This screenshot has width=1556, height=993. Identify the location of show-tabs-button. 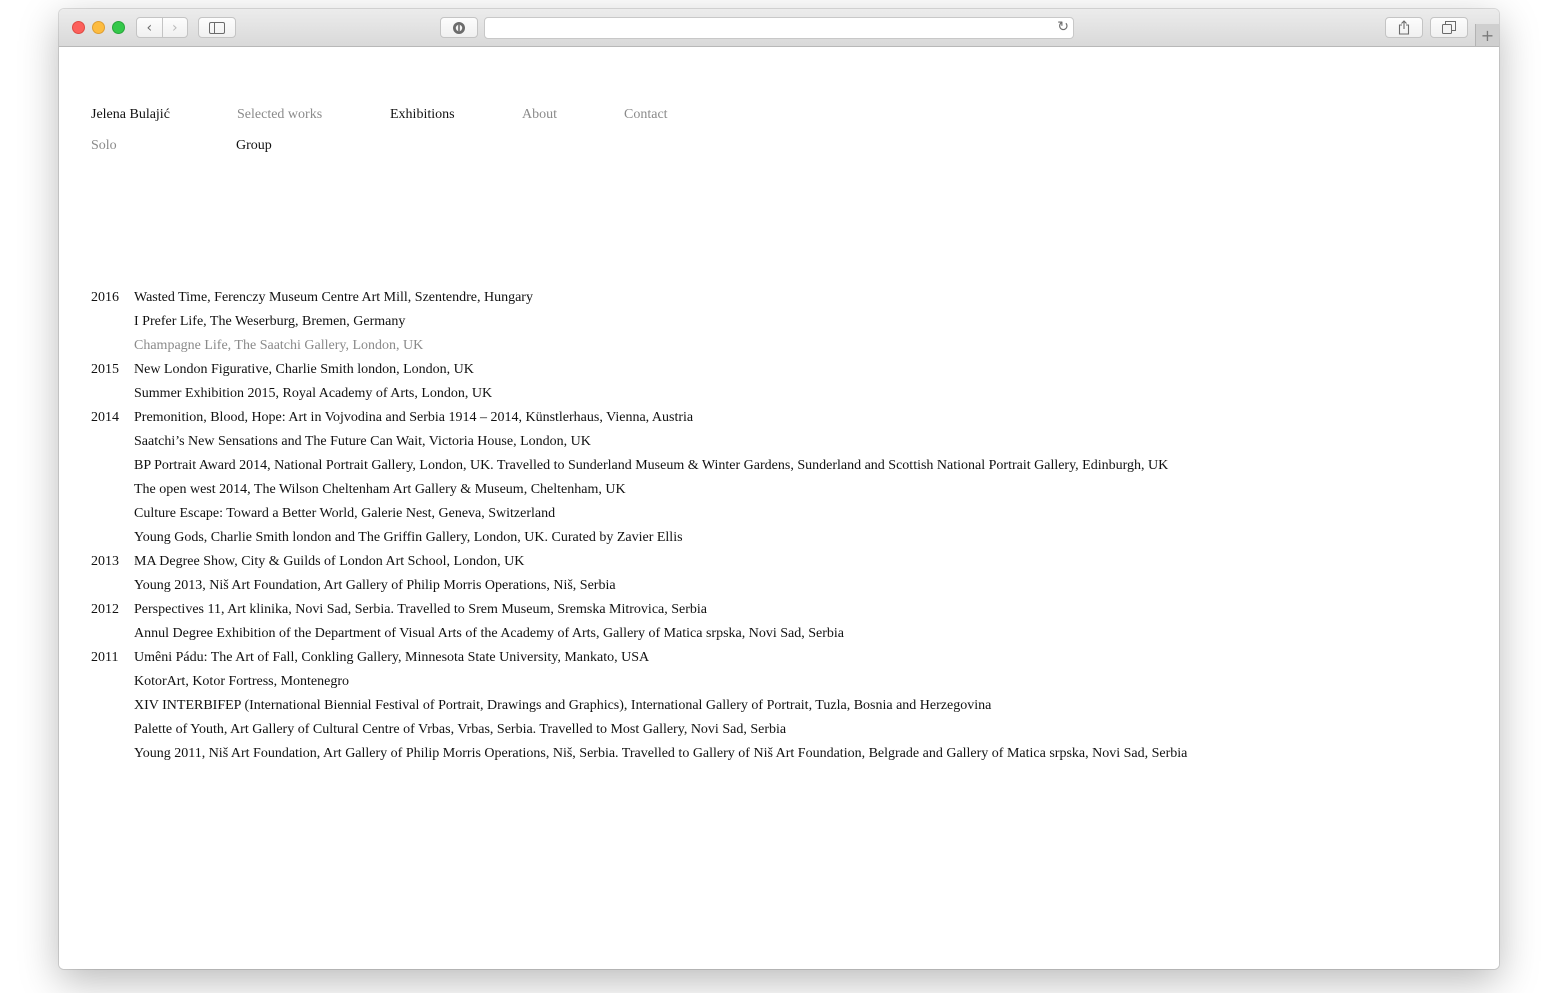
(1449, 27).